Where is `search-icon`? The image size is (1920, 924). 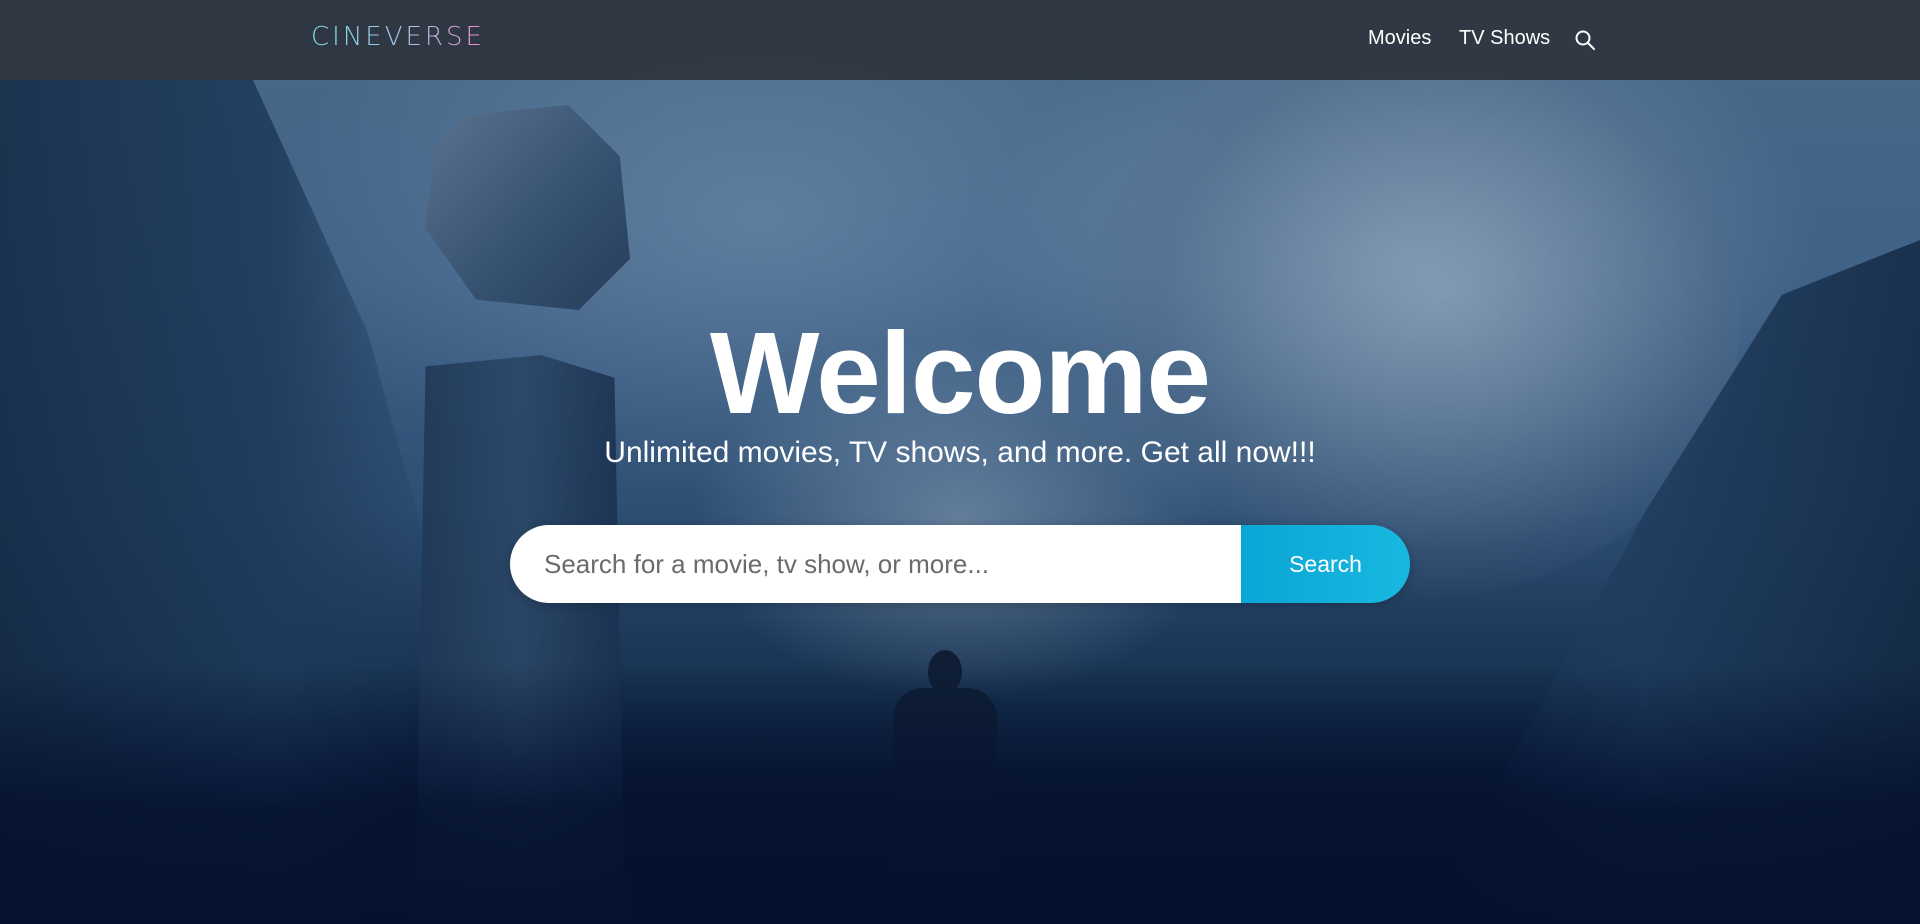
search-icon is located at coordinates (1585, 40).